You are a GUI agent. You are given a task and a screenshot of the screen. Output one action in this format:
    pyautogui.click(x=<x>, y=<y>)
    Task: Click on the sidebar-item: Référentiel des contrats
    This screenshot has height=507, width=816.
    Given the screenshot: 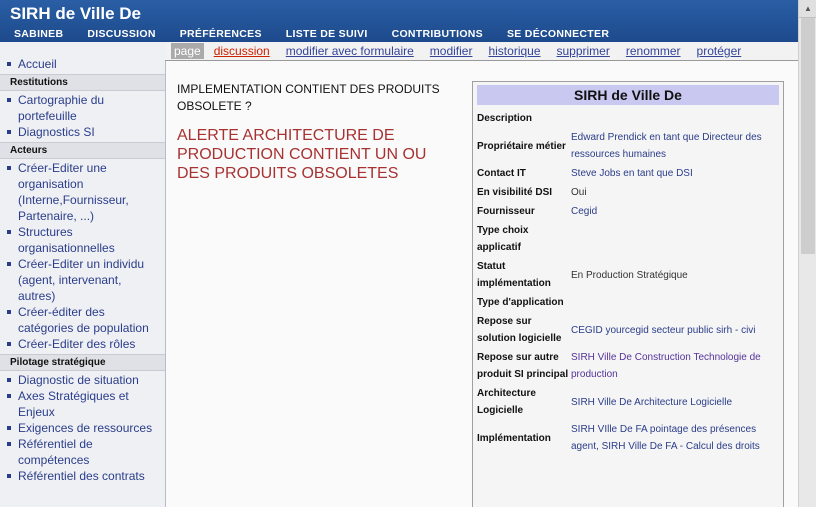 What is the action you would take?
    pyautogui.click(x=82, y=476)
    